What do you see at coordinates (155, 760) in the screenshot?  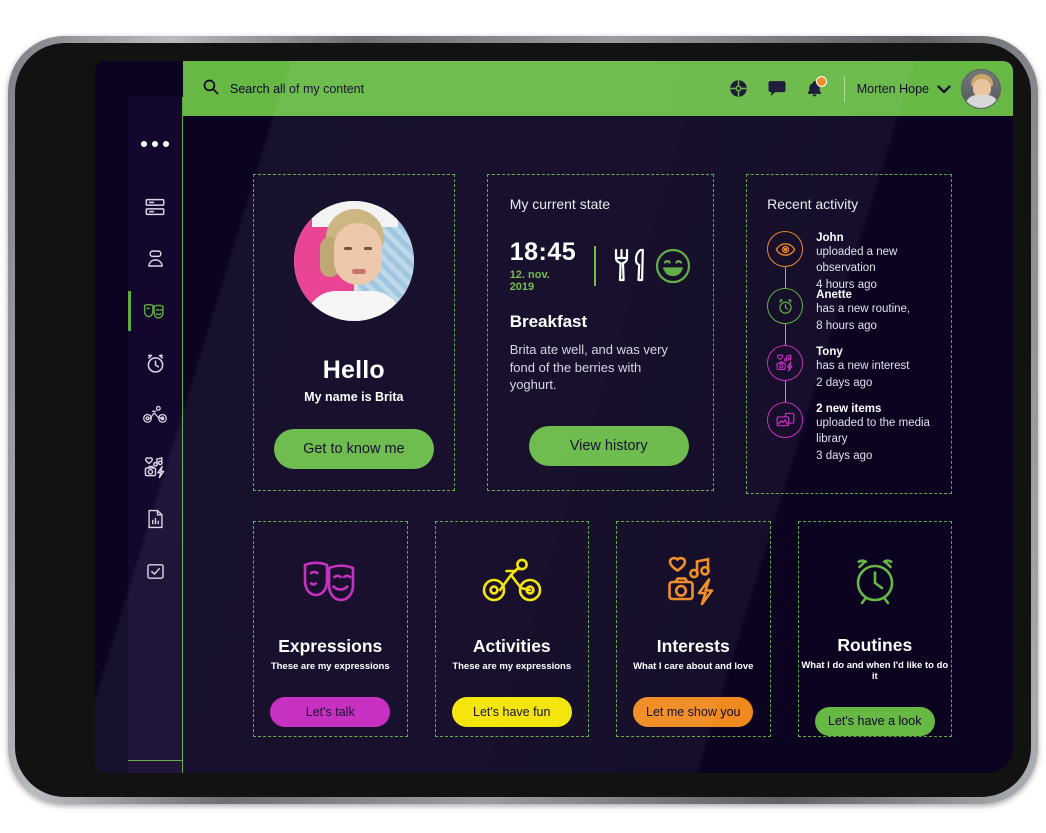 I see `sidebar-divider` at bounding box center [155, 760].